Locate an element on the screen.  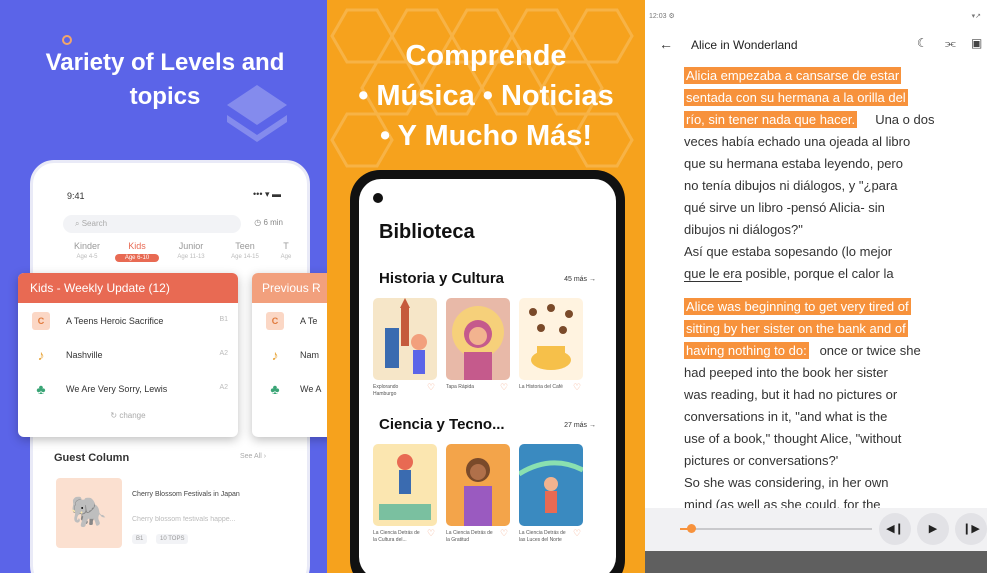
tab-age: Age 6-10 is located at coordinates (137, 258).